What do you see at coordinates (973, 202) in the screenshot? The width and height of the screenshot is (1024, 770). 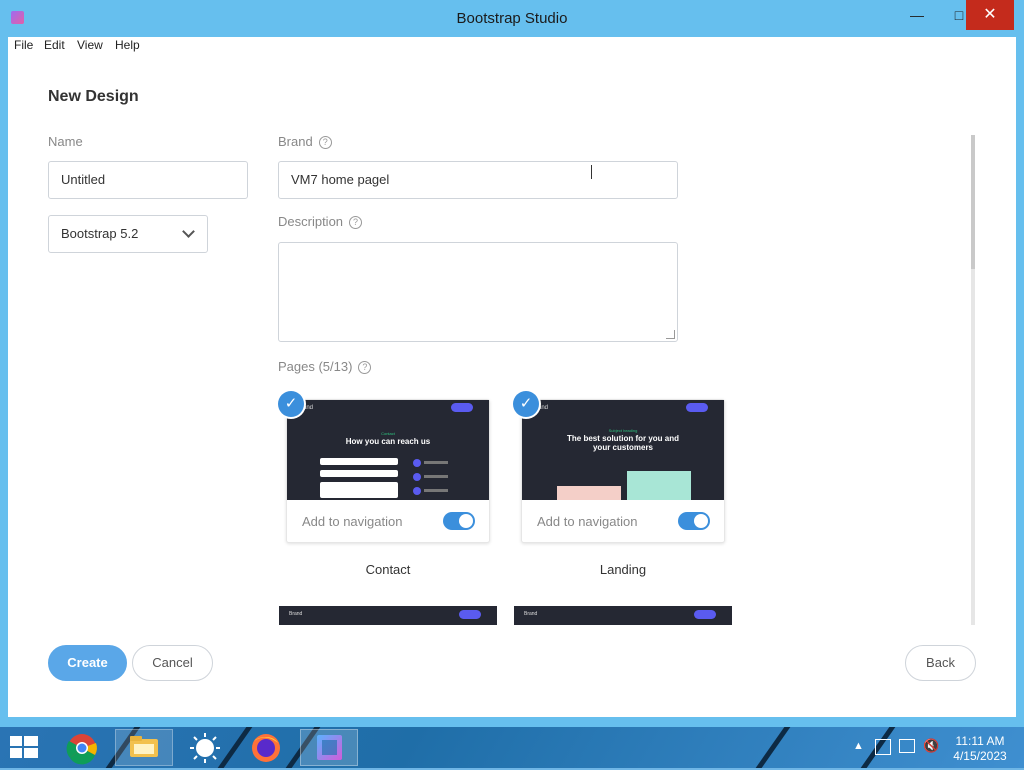 I see `scrollbar-thumb` at bounding box center [973, 202].